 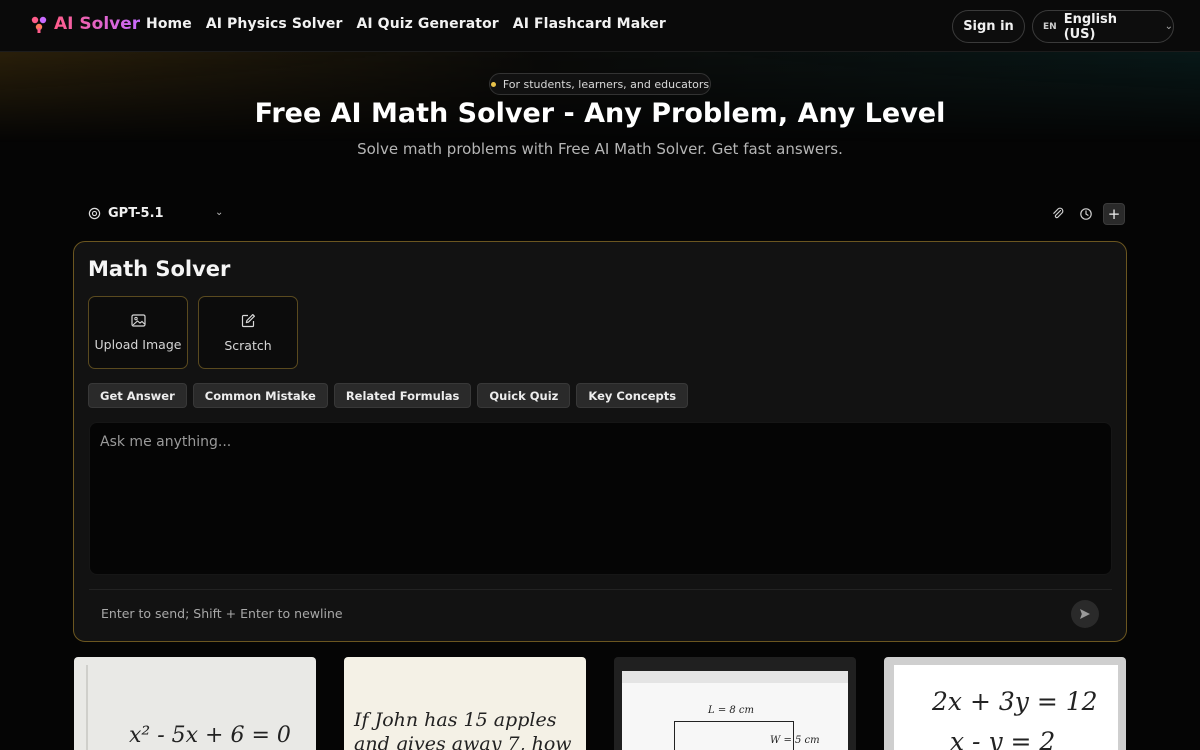 I want to click on panel-tools: +, so click(x=1086, y=214).